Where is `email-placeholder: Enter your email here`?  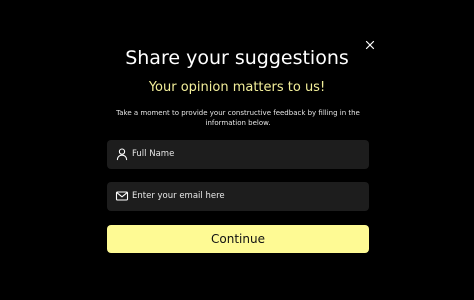 email-placeholder: Enter your email here is located at coordinates (178, 196).